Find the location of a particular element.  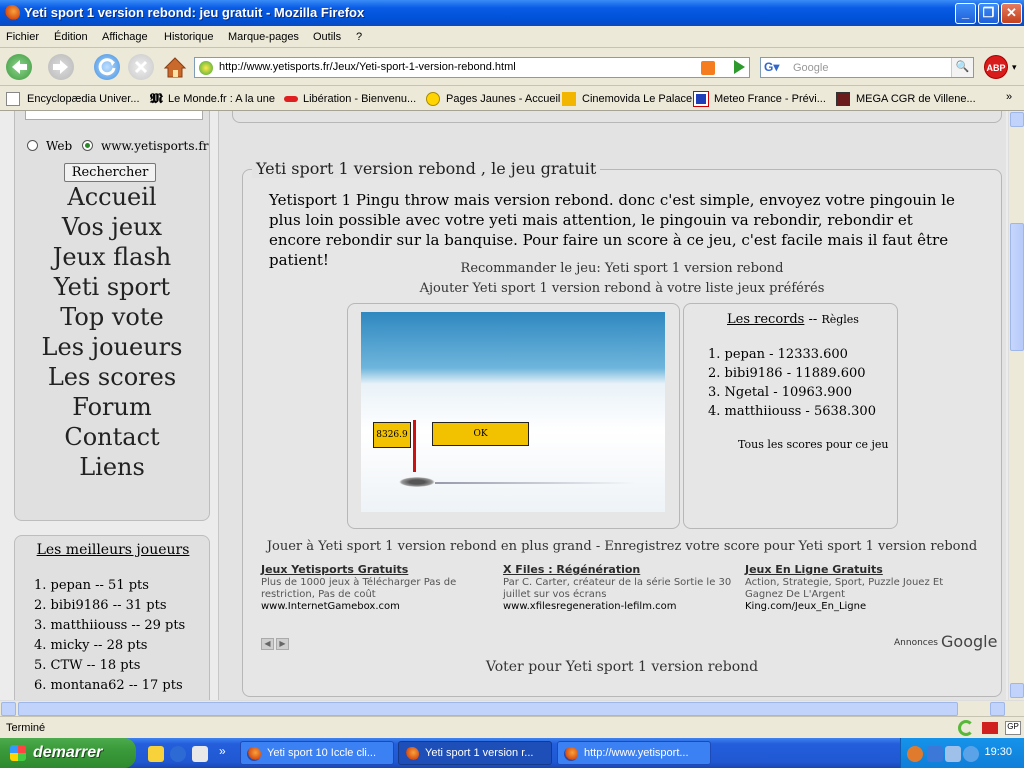

tray-volume-icon is located at coordinates (953, 754).